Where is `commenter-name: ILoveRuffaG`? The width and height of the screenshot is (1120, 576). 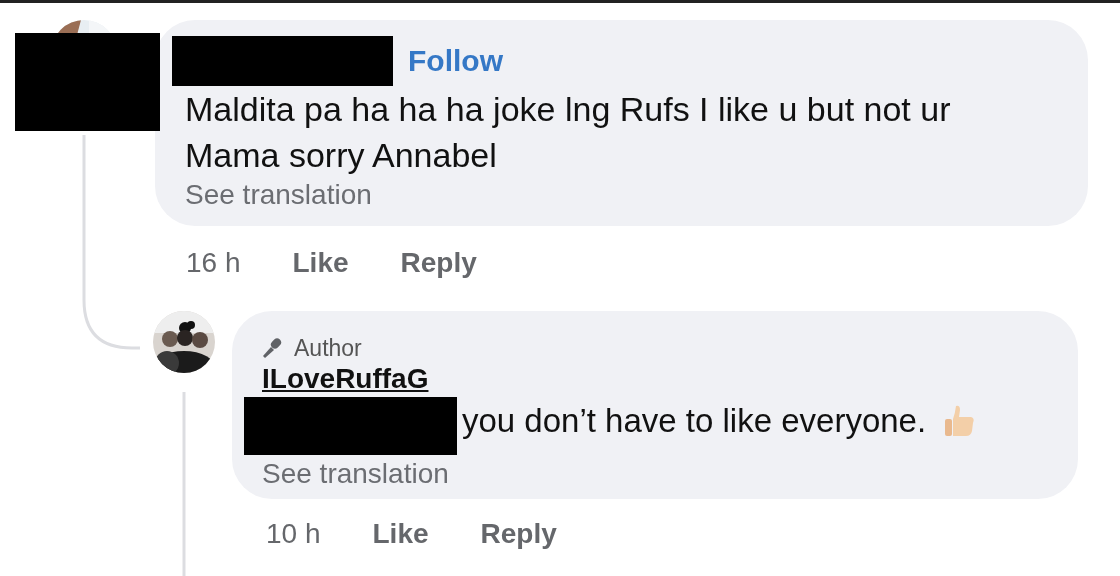
commenter-name: ILoveRuffaG is located at coordinates (345, 379).